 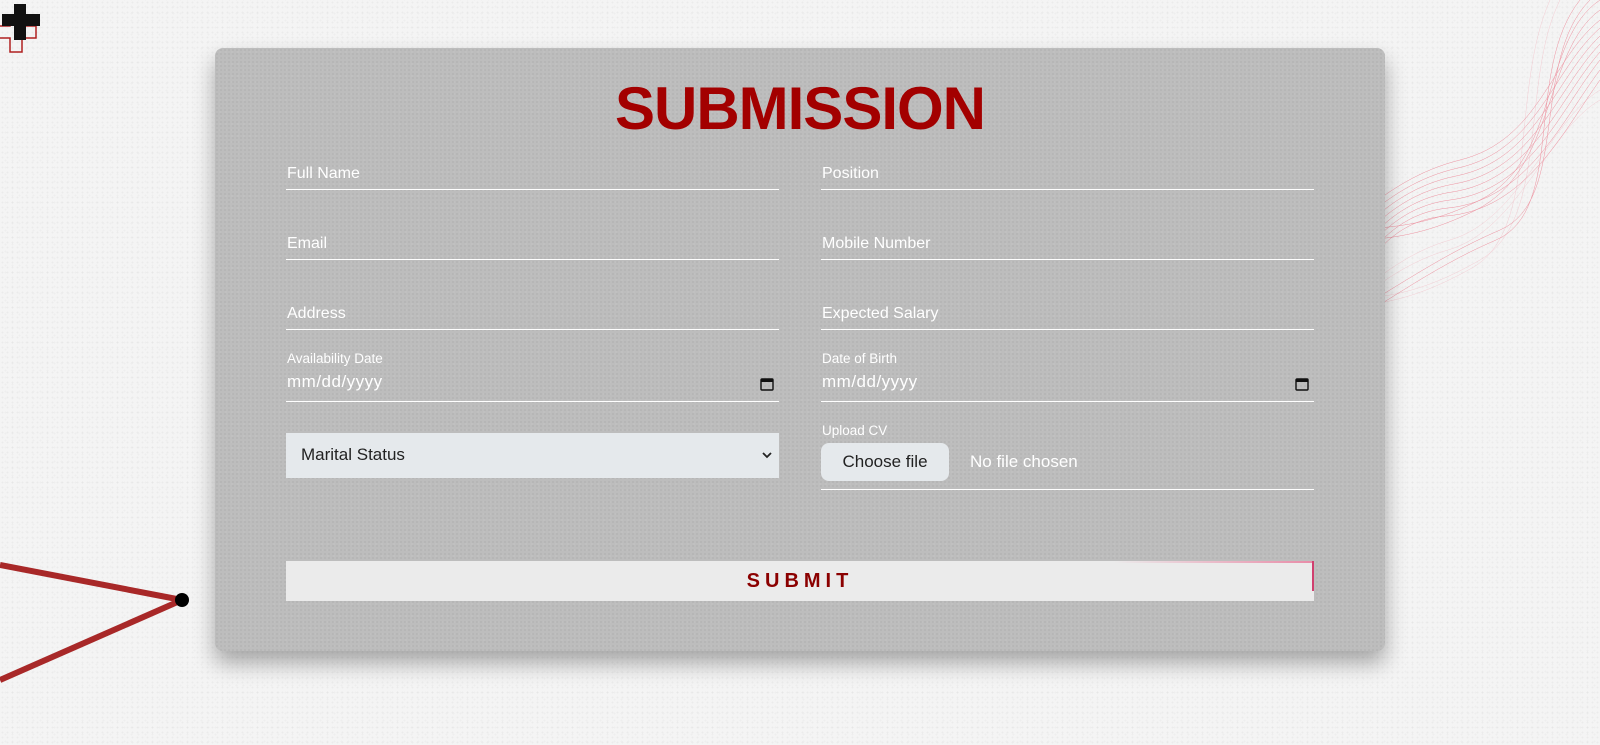 What do you see at coordinates (1067, 175) in the screenshot?
I see `position-input: Position` at bounding box center [1067, 175].